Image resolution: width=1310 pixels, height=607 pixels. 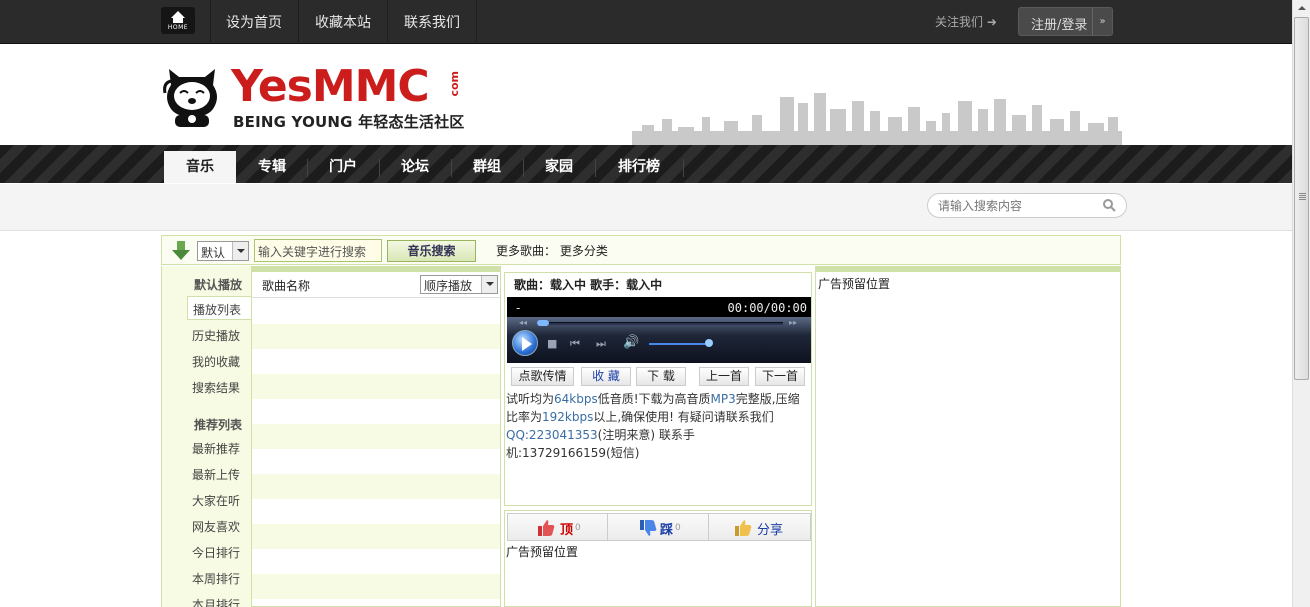 I want to click on home-label: HOME, so click(x=178, y=27).